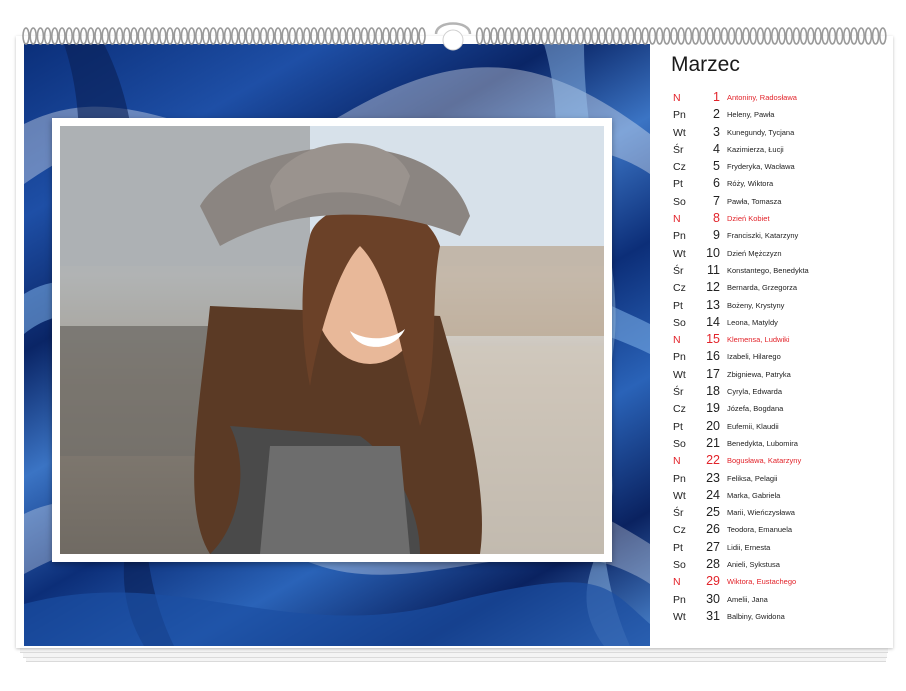 The image size is (906, 691). What do you see at coordinates (752, 478) in the screenshot?
I see `name-day-label: Feliksa, Pelagii` at bounding box center [752, 478].